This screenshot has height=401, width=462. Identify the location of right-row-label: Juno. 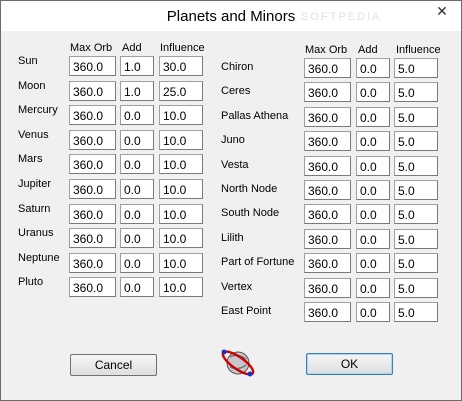
(233, 140).